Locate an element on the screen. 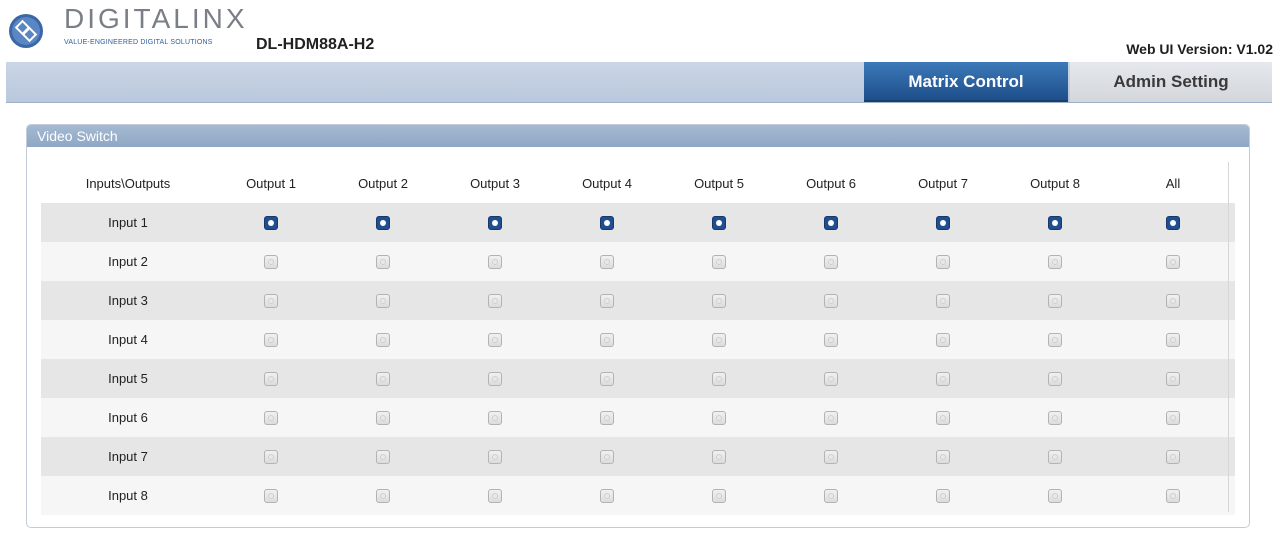  matrix-row: Input 8 is located at coordinates (638, 495).